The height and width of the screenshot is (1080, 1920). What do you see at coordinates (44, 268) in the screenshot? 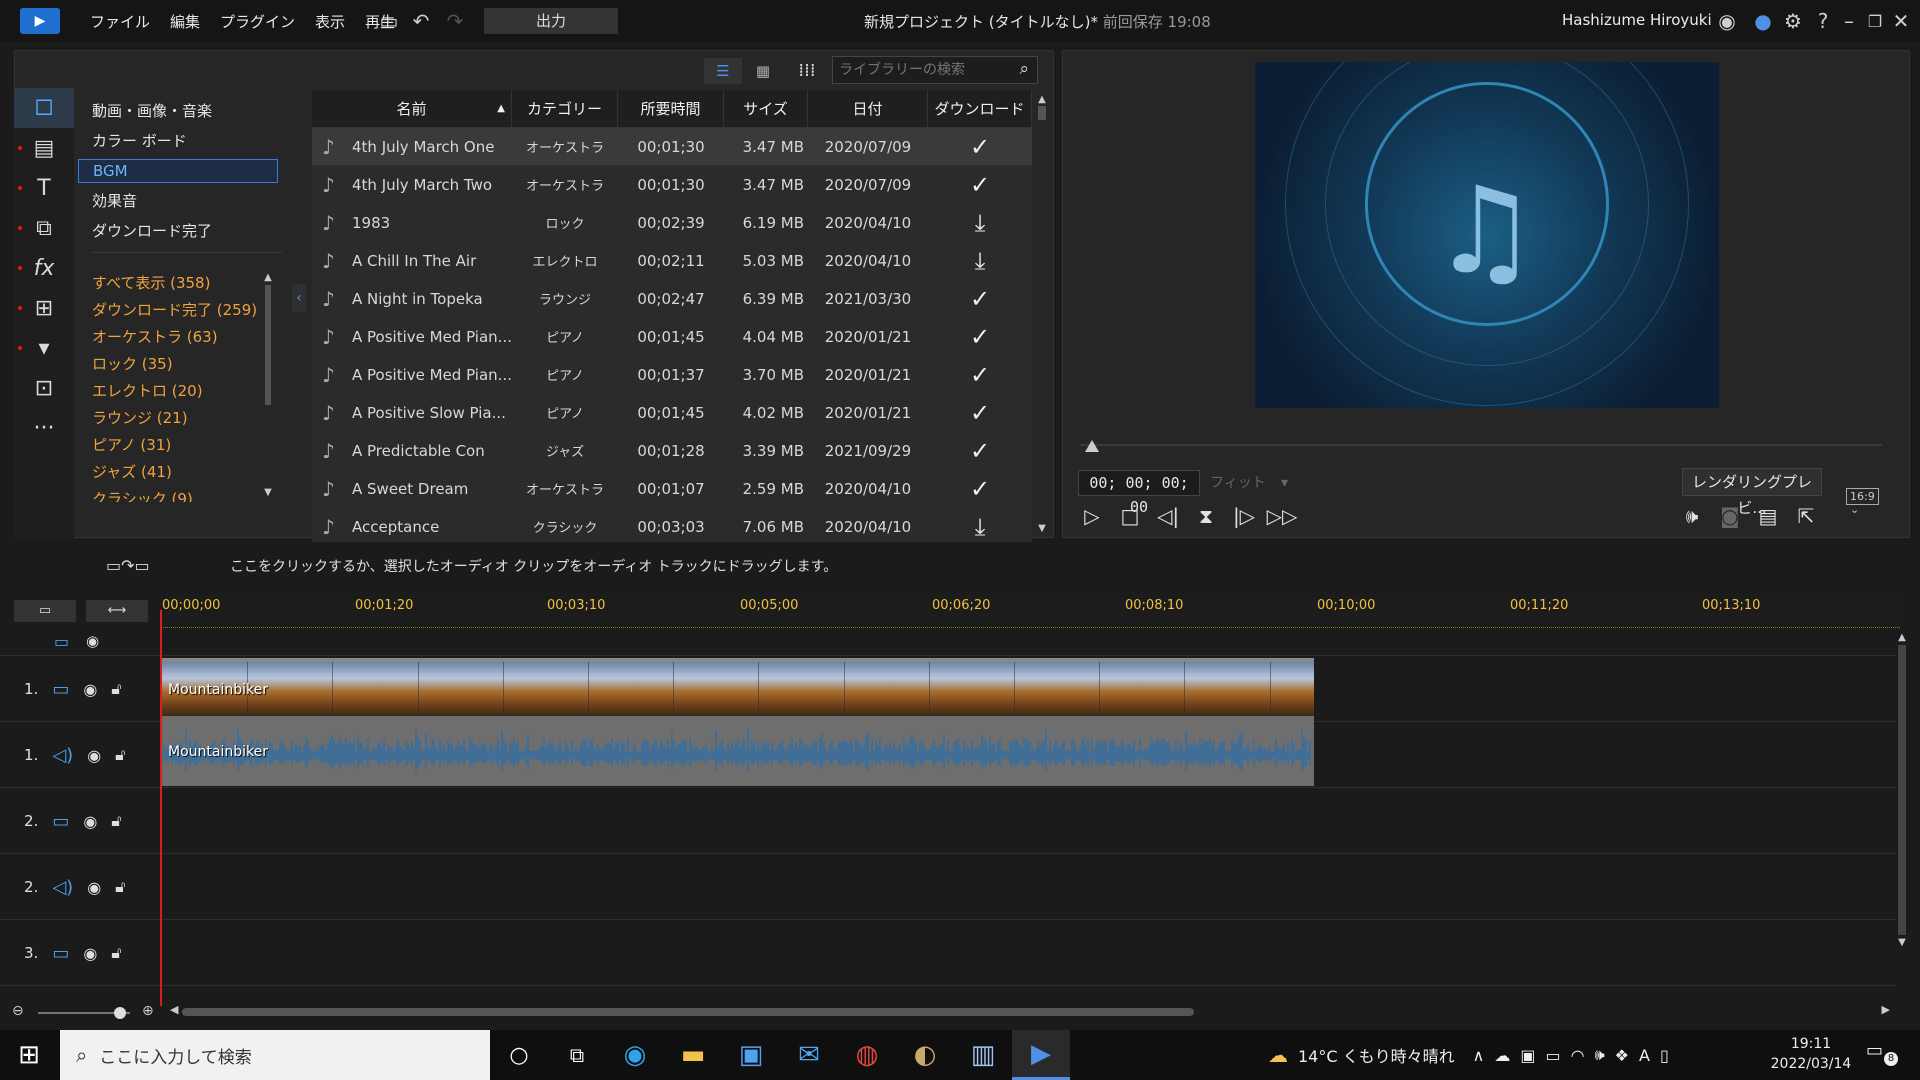
I see `effect-room-icon: fx` at bounding box center [44, 268].